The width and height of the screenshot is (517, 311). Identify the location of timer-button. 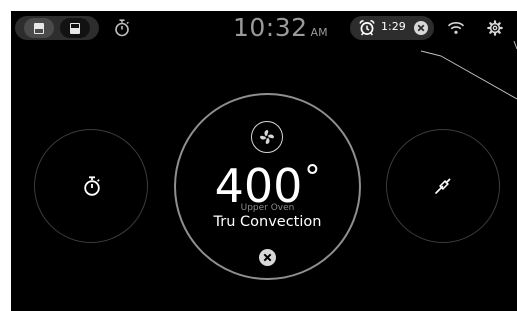
(91, 186).